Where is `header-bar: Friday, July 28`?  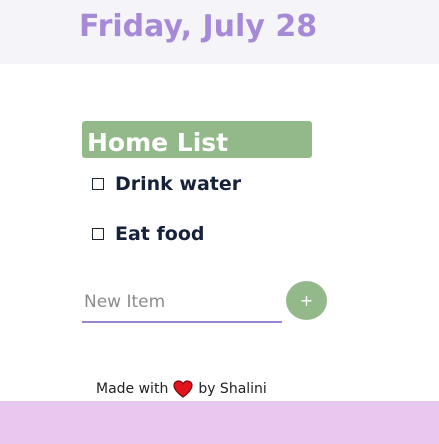
header-bar: Friday, July 28 is located at coordinates (219, 32).